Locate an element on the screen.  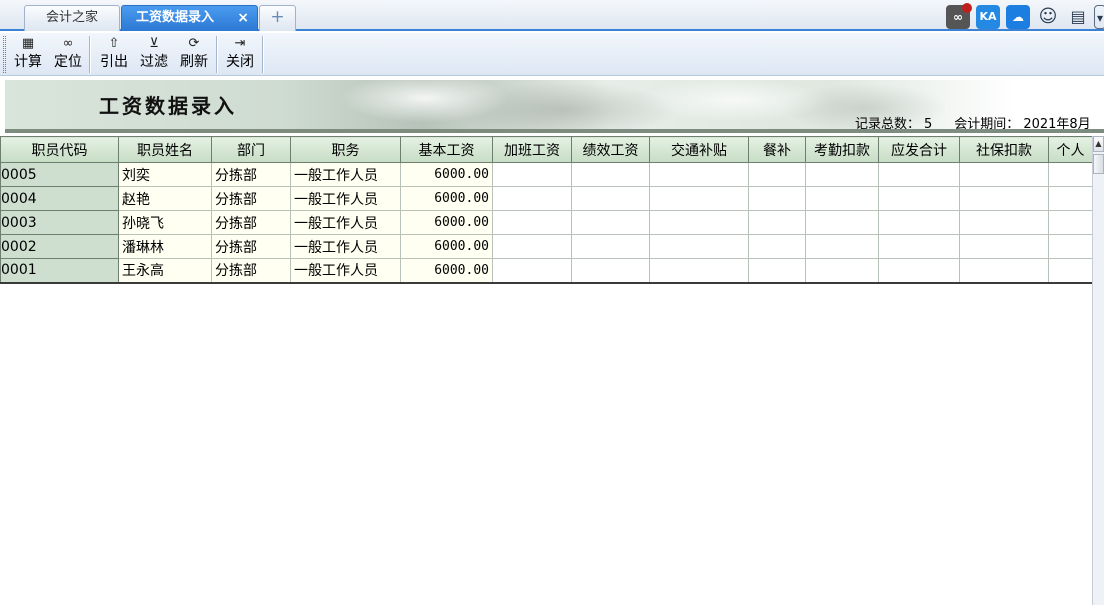
col-header-transport-allowance: 交通补贴 is located at coordinates (699, 149).